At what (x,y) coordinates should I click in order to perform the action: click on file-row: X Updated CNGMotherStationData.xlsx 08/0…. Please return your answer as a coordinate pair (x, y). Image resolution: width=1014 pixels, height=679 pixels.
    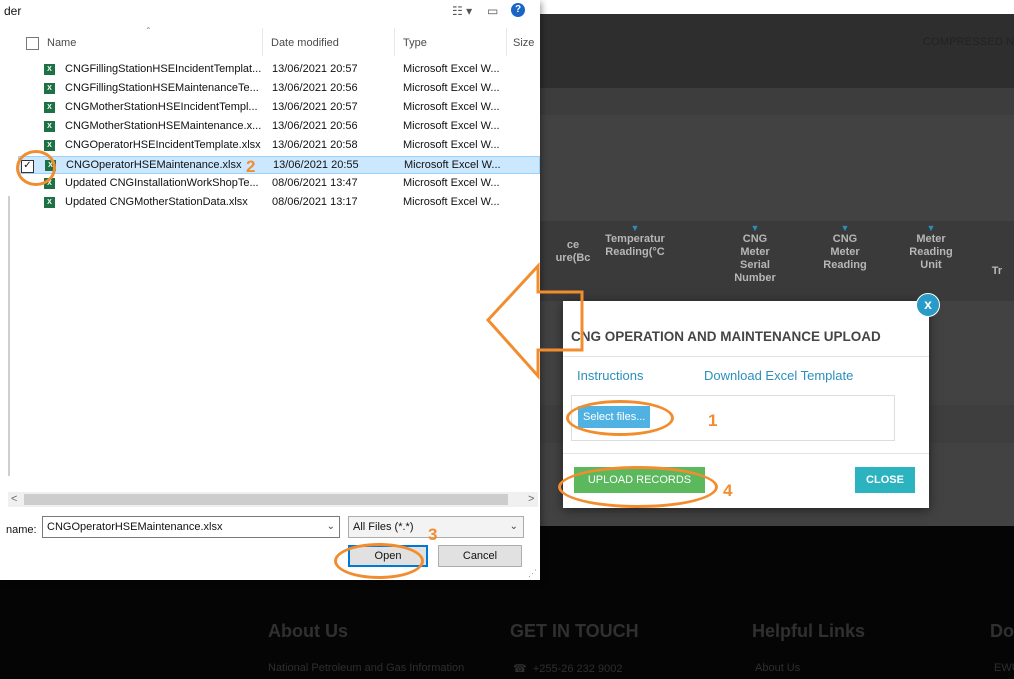
    Looking at the image, I should click on (279, 203).